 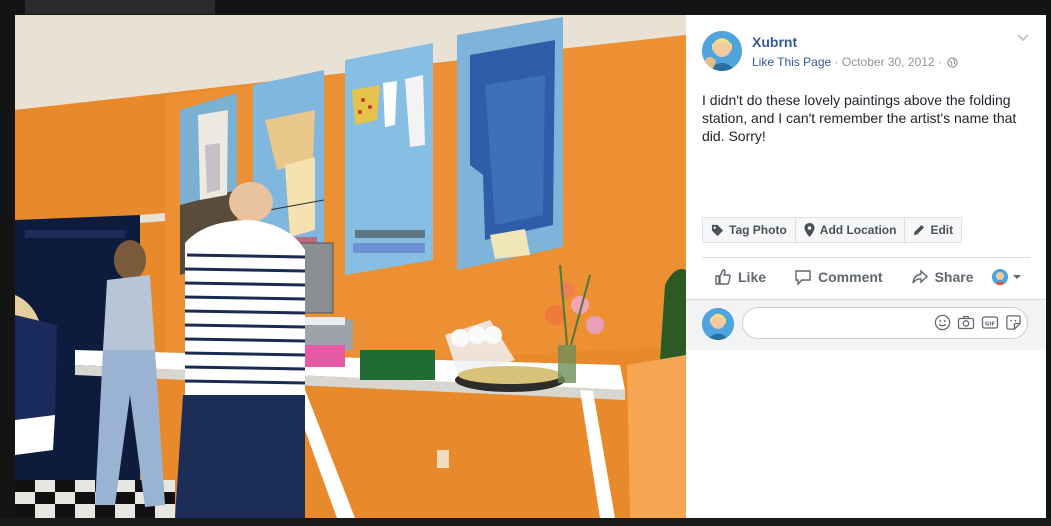 What do you see at coordinates (990, 325) in the screenshot?
I see `svg-text: GIF` at bounding box center [990, 325].